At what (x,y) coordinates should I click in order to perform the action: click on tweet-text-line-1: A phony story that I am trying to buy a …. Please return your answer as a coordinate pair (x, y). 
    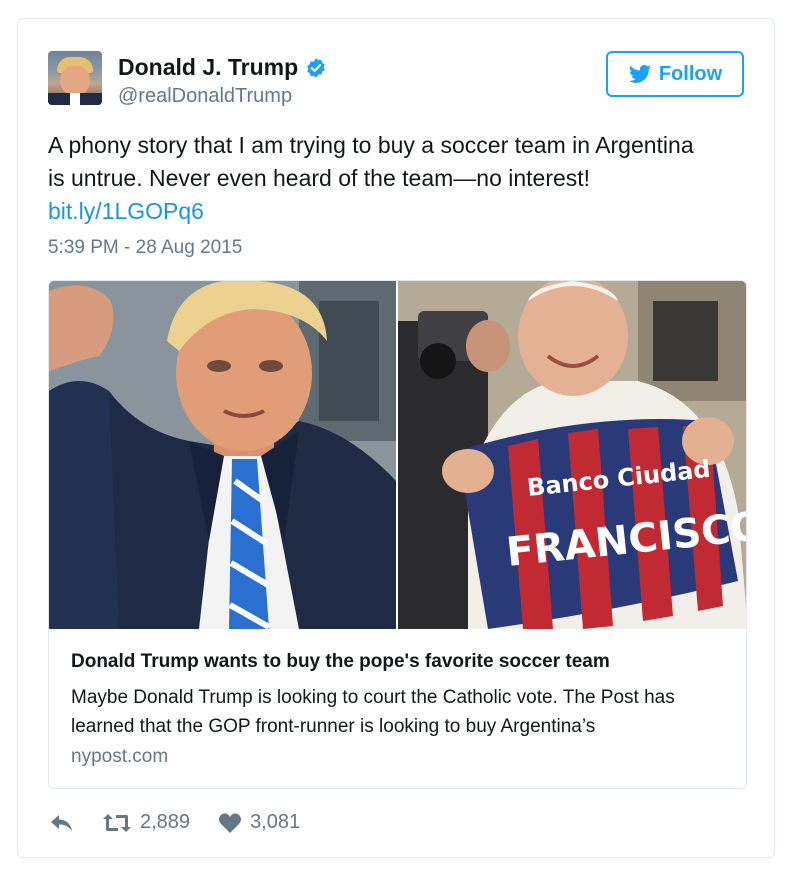
    Looking at the image, I should click on (371, 145).